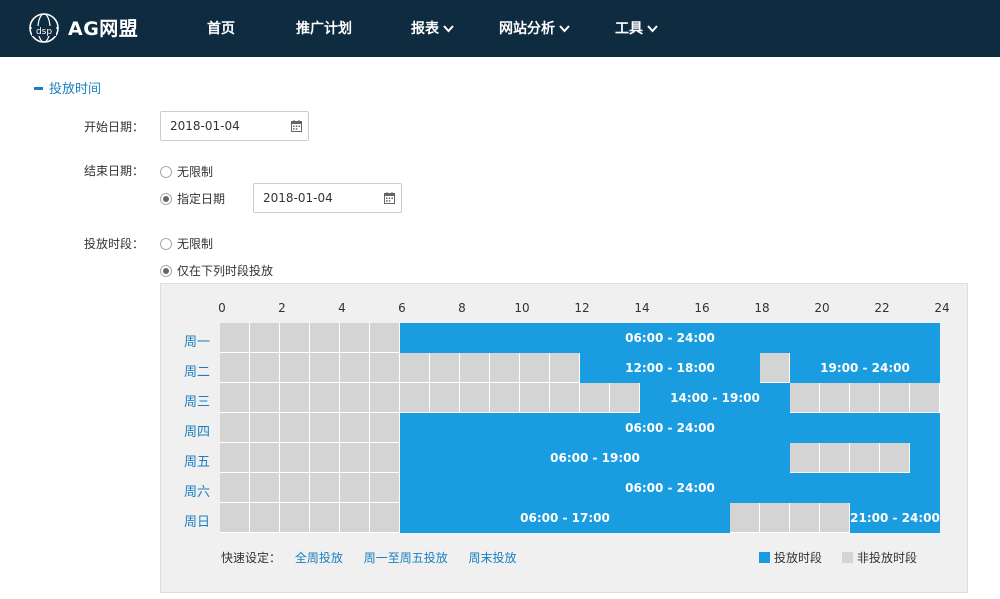 The image size is (1000, 599). Describe the element at coordinates (199, 340) in the screenshot. I see `day-label: 周一` at that location.